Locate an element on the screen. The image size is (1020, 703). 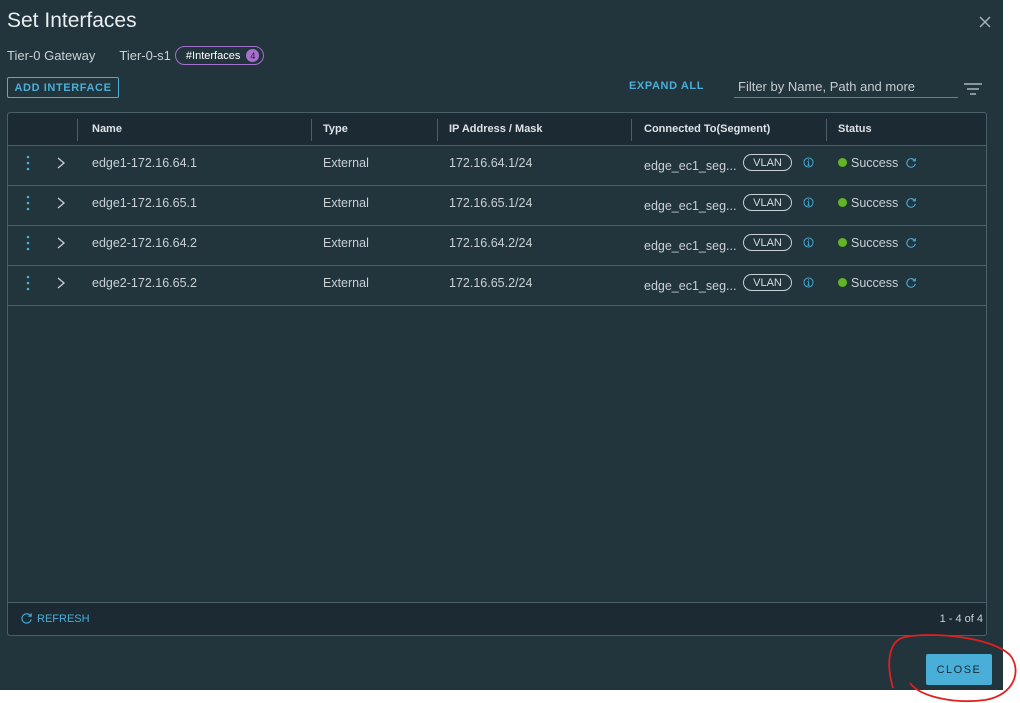
filter-input is located at coordinates (846, 87).